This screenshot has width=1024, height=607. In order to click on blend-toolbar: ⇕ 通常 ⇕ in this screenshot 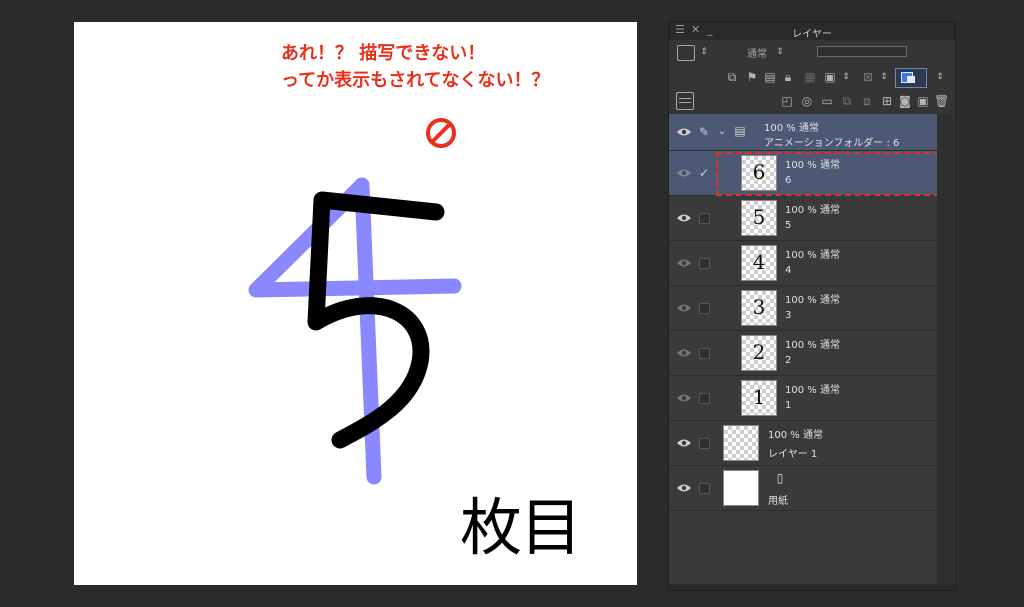, I will do `click(812, 53)`.